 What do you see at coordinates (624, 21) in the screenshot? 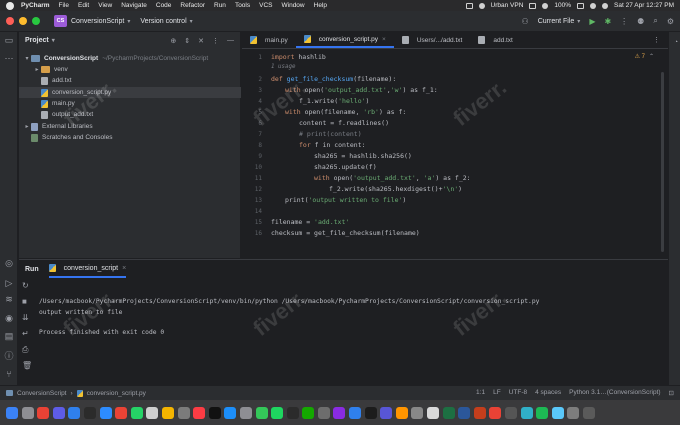
I see `more-icon: ⋮` at bounding box center [624, 21].